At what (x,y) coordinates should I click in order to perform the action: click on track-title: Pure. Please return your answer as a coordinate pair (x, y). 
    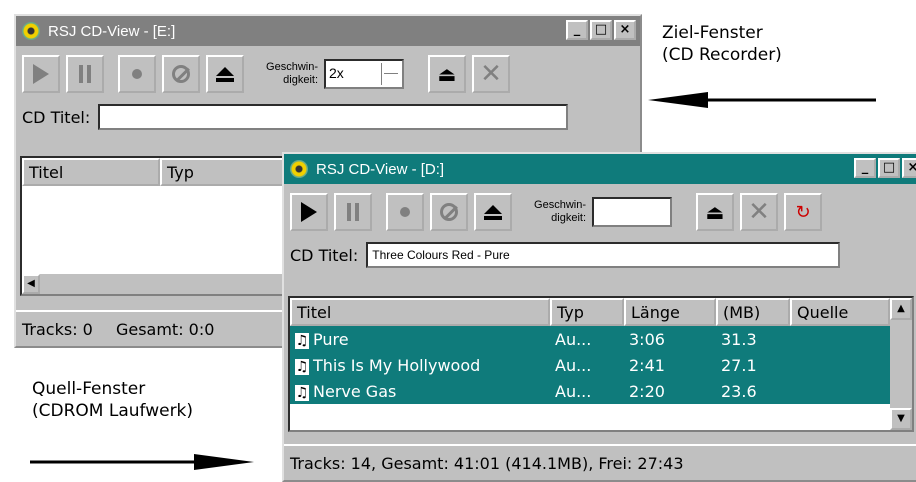
    Looking at the image, I should click on (331, 339).